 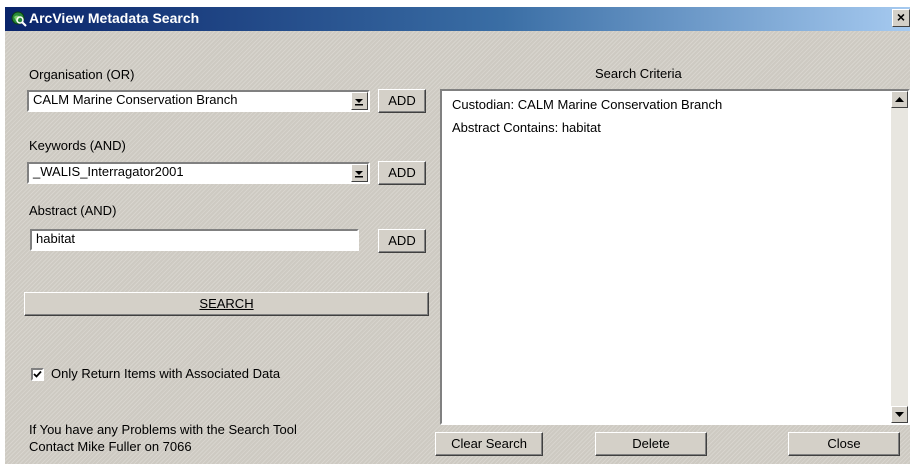 What do you see at coordinates (226, 304) in the screenshot?
I see `search-button: SEARCH` at bounding box center [226, 304].